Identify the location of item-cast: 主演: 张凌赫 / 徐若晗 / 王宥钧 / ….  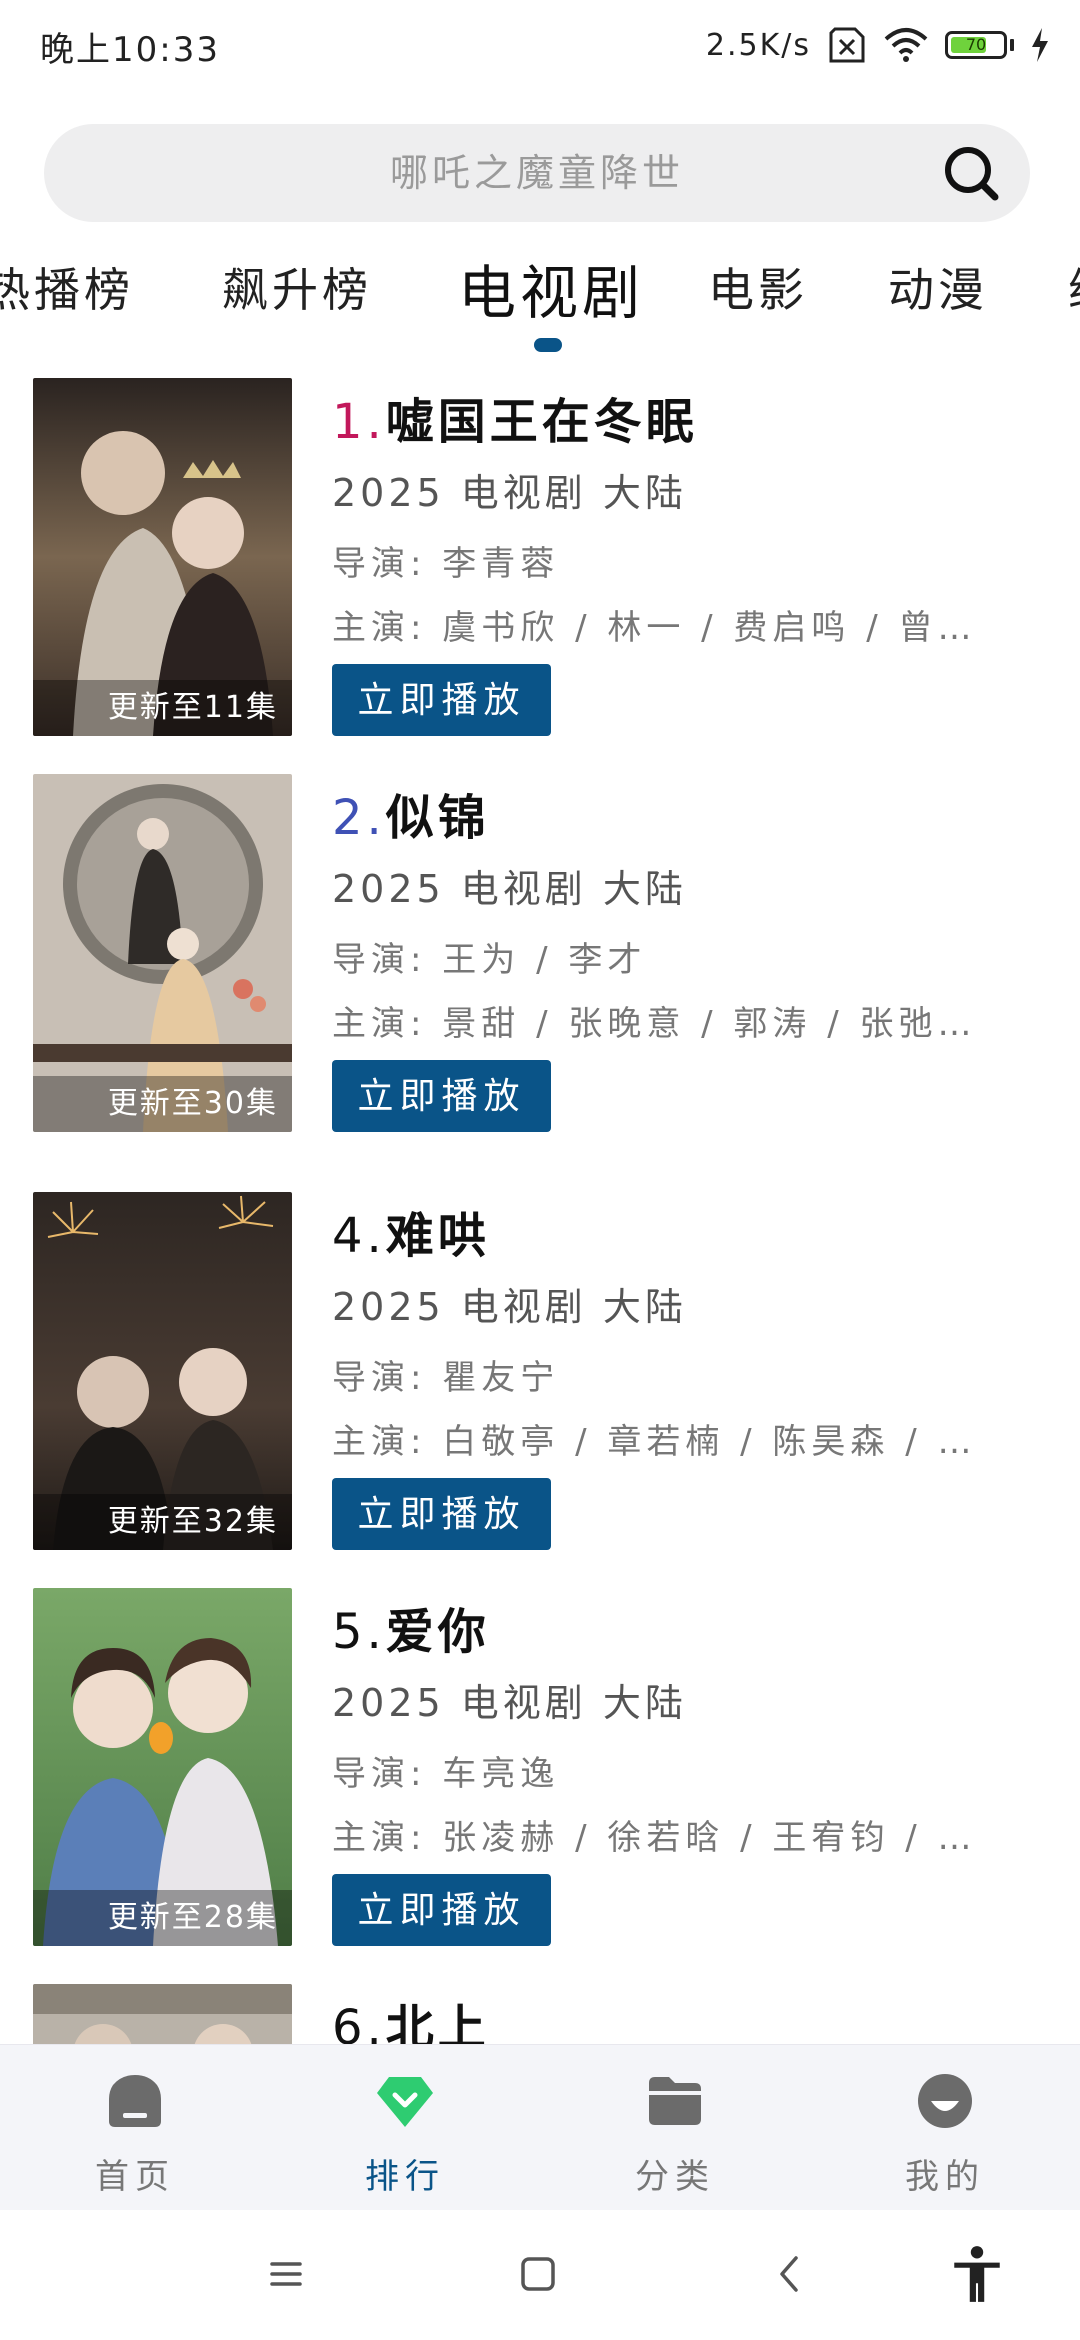
(654, 1838).